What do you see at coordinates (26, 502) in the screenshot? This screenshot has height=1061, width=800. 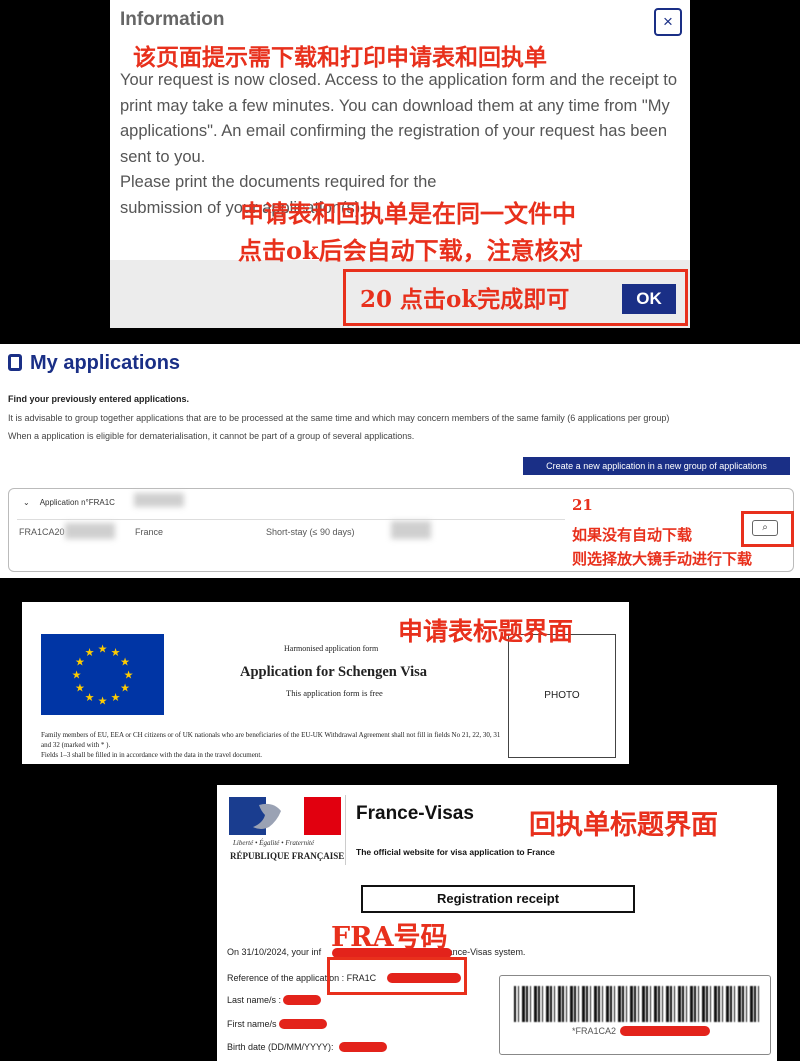 I see `chevron-down-icon: ⌄` at bounding box center [26, 502].